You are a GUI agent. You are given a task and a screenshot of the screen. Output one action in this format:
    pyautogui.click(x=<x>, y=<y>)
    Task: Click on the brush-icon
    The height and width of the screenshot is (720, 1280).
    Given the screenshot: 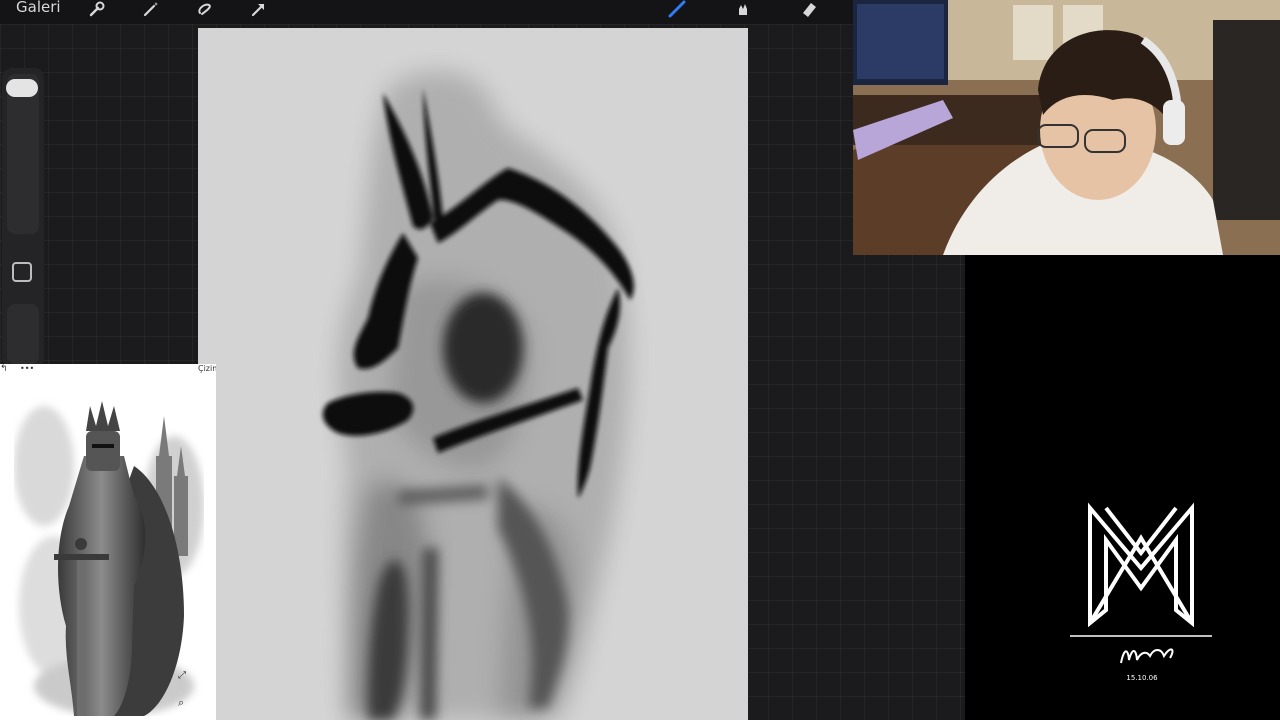 What is the action you would take?
    pyautogui.click(x=677, y=11)
    